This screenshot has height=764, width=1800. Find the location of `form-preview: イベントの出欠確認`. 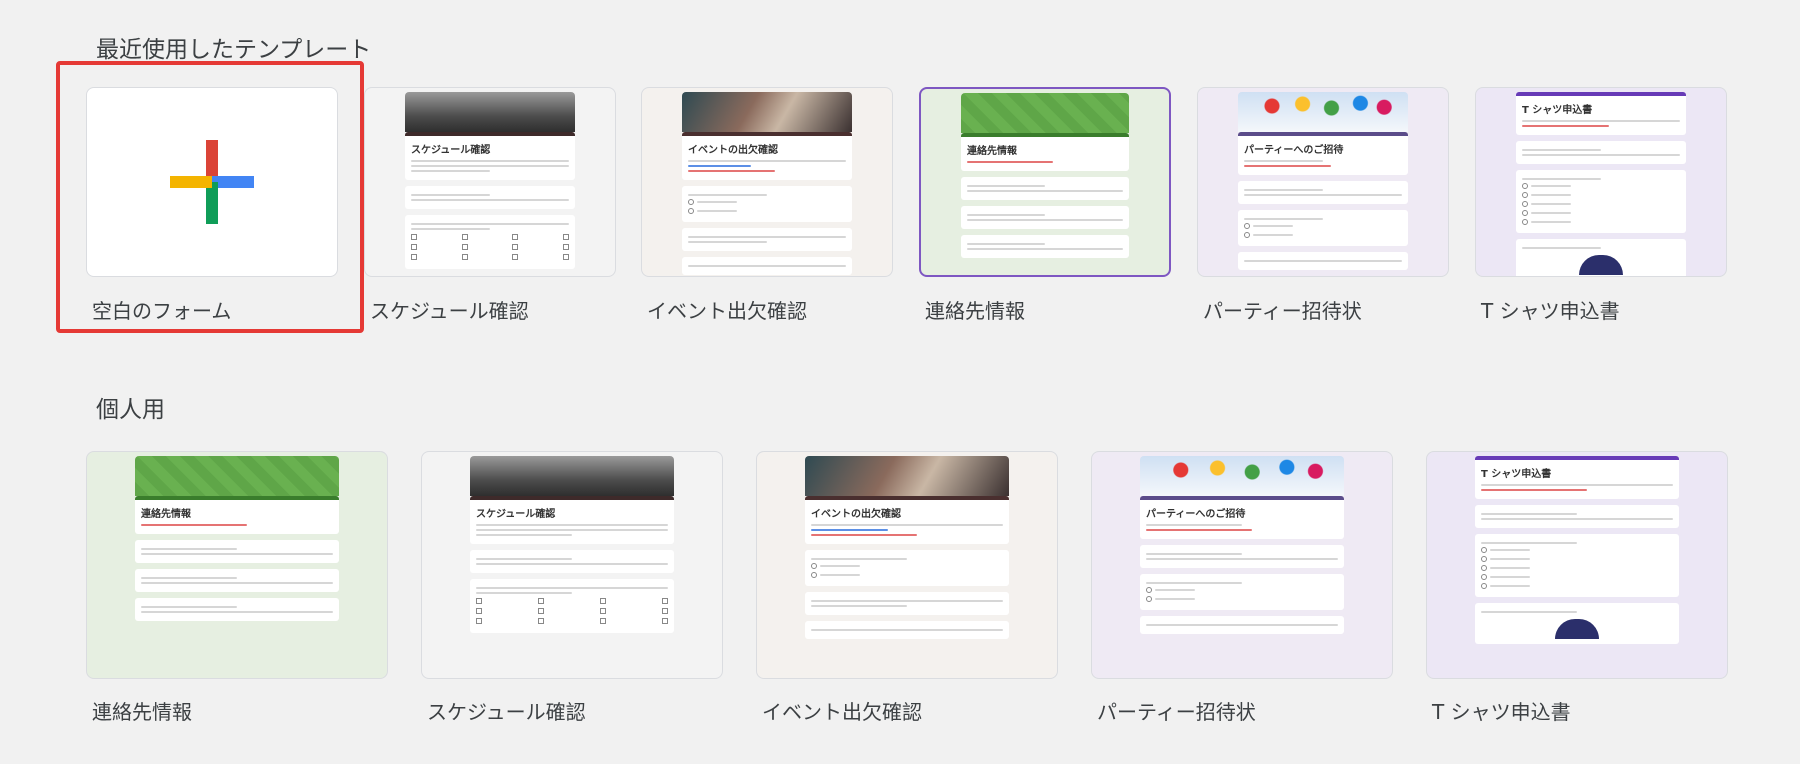

form-preview: イベントの出欠確認 is located at coordinates (907, 567).